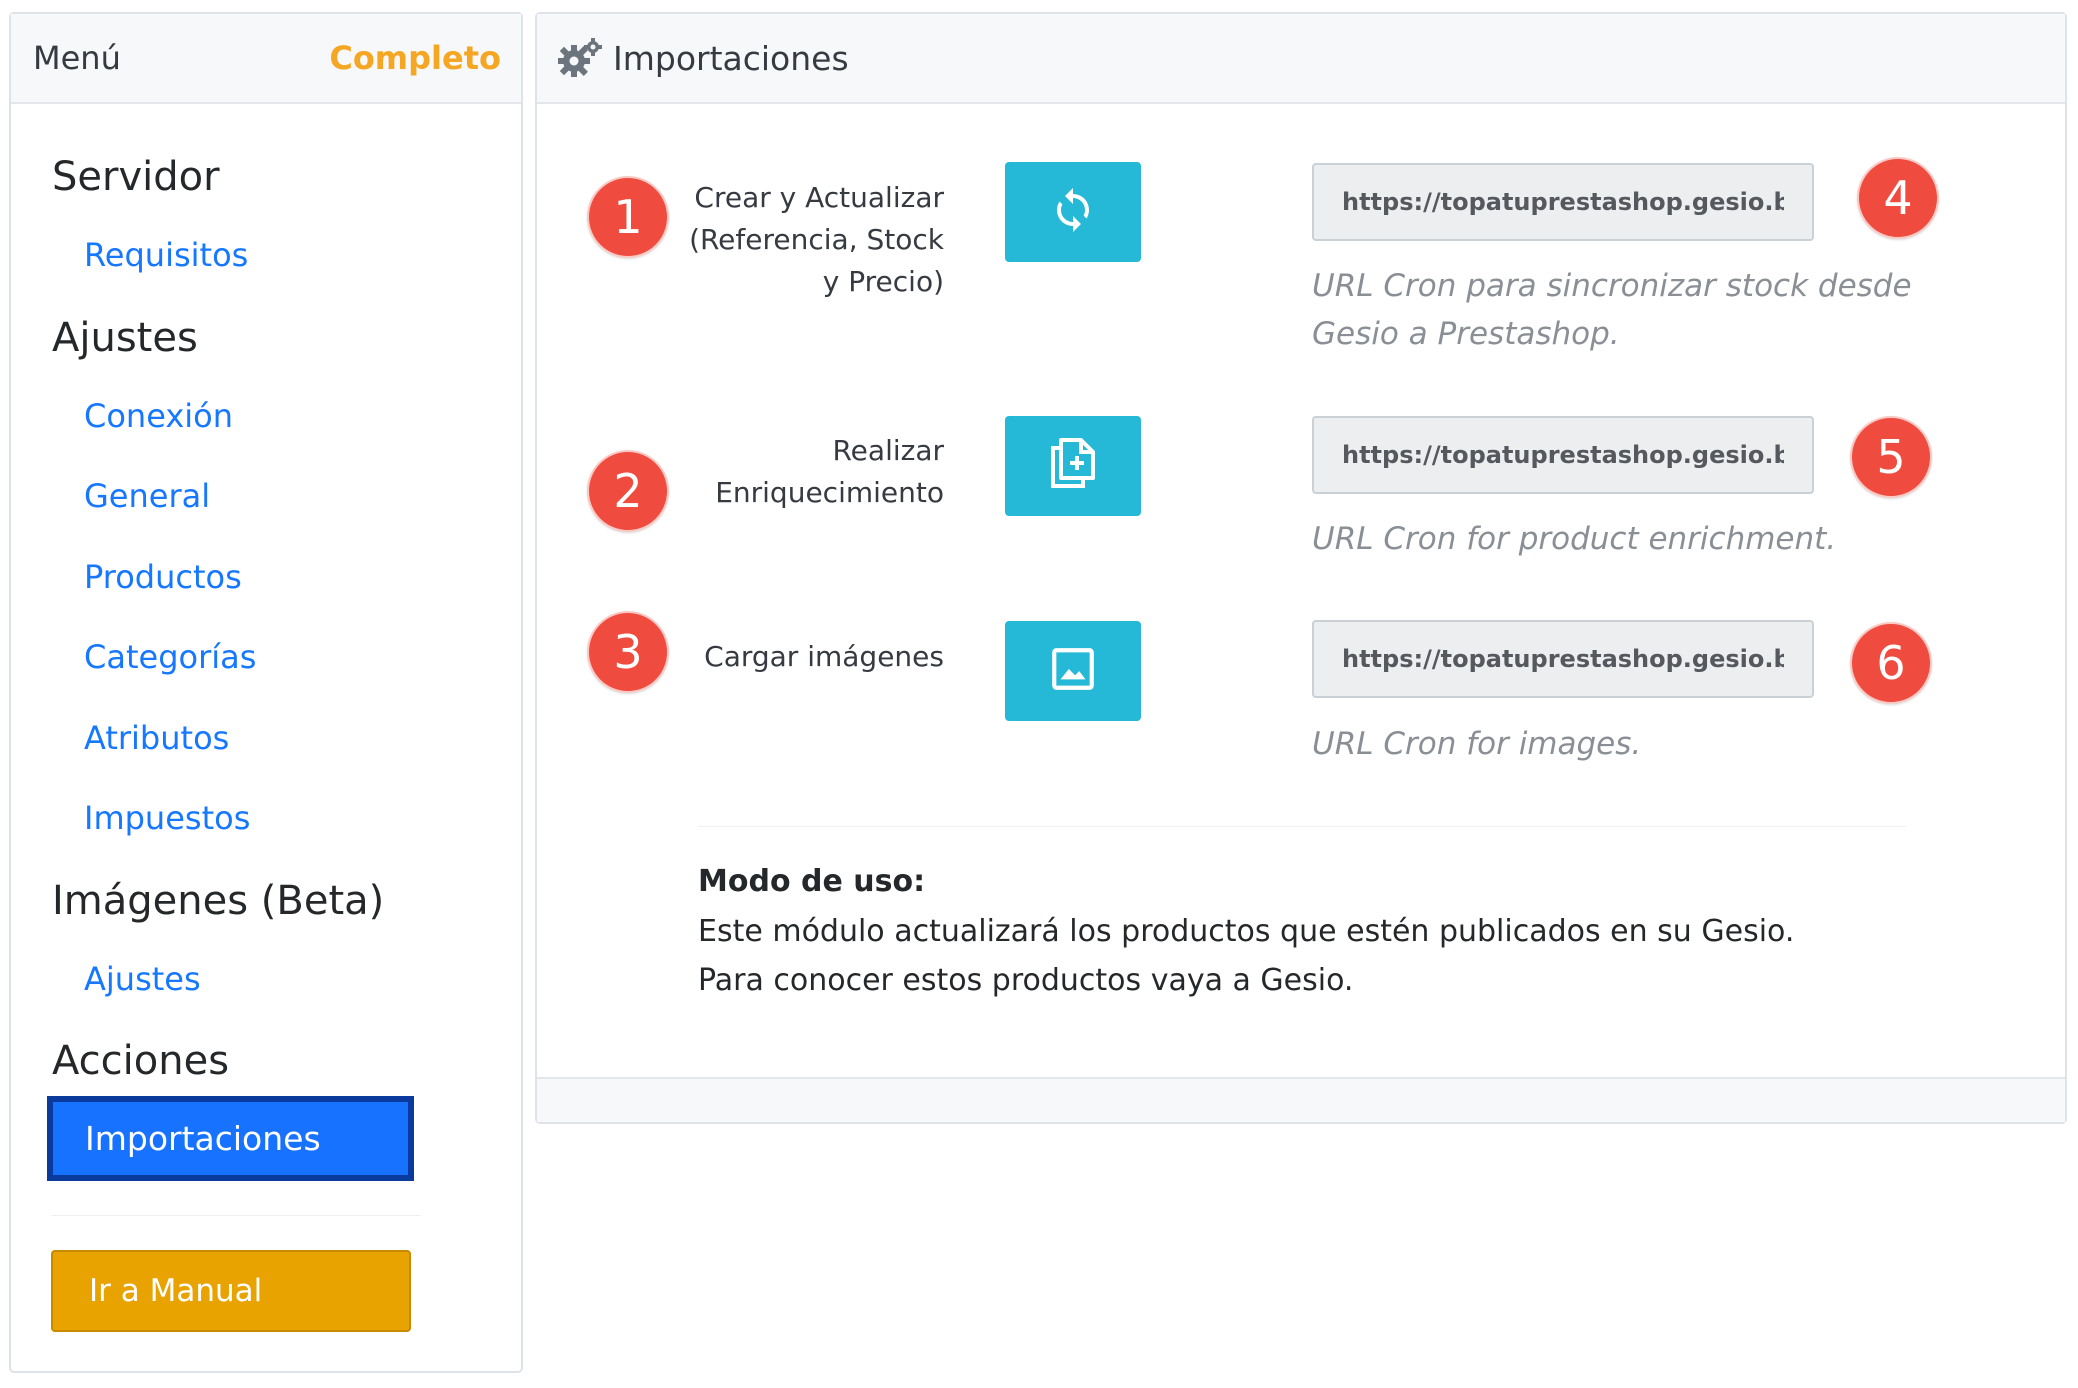  I want to click on menu-title: Menú, so click(77, 58).